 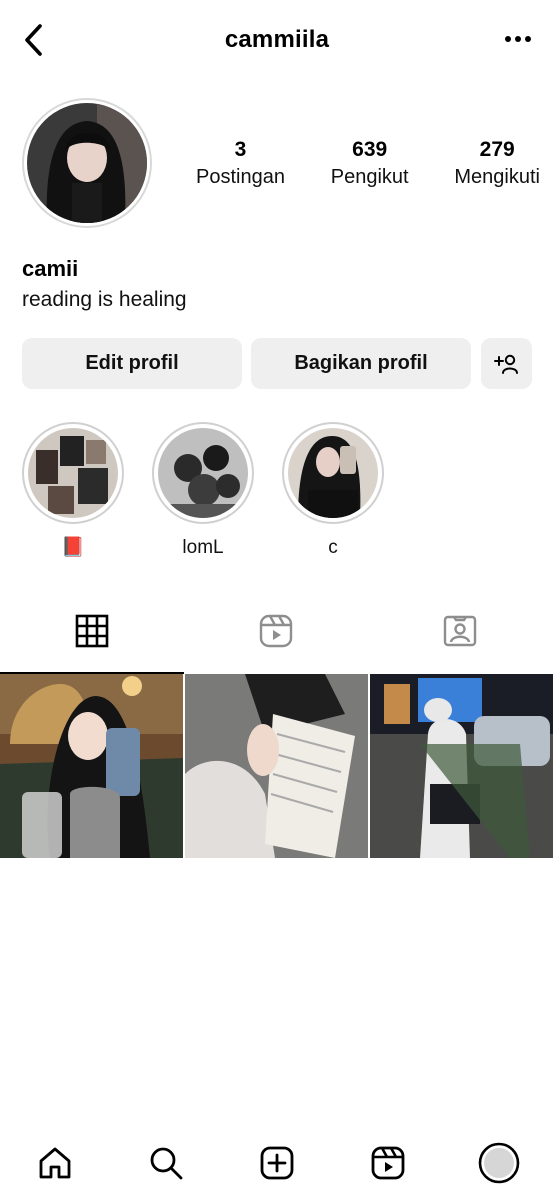 I want to click on highlight-label: lomL, so click(x=203, y=547).